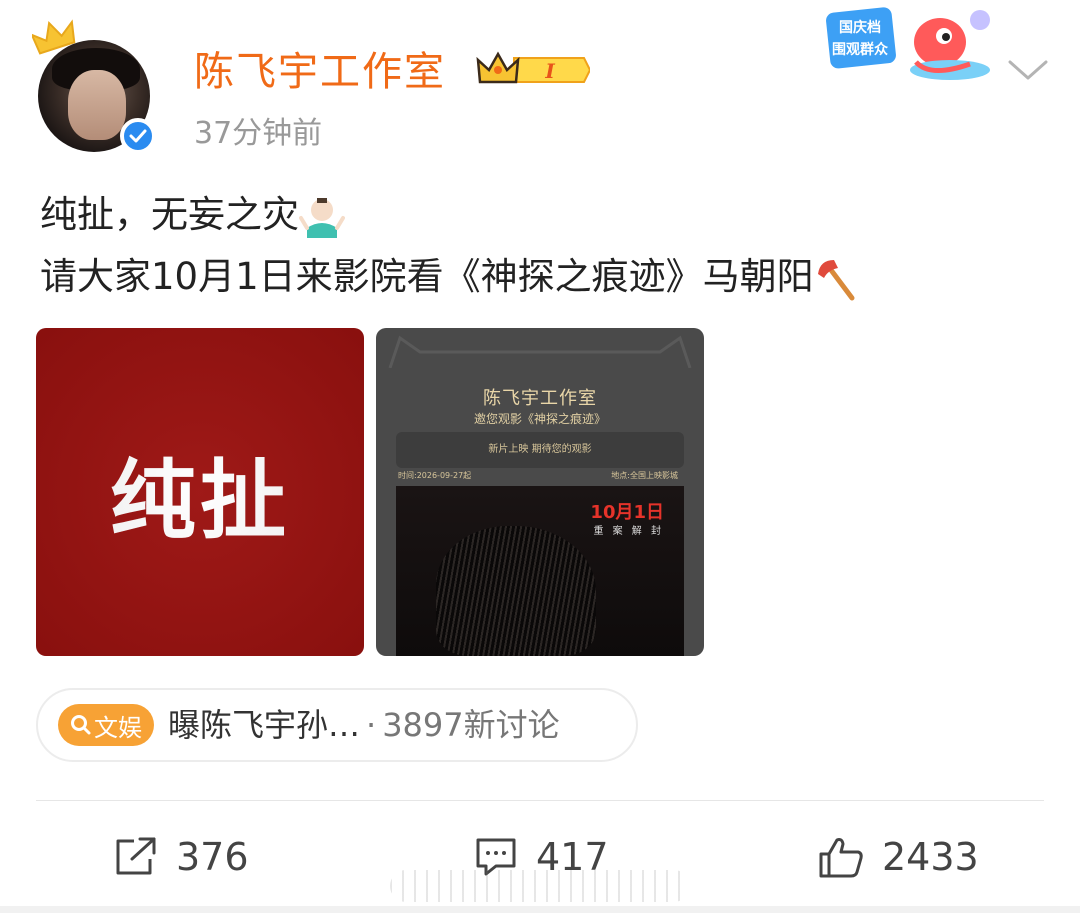  Describe the element at coordinates (628, 531) in the screenshot. I see `poster-case: 重 案 解 封` at that location.